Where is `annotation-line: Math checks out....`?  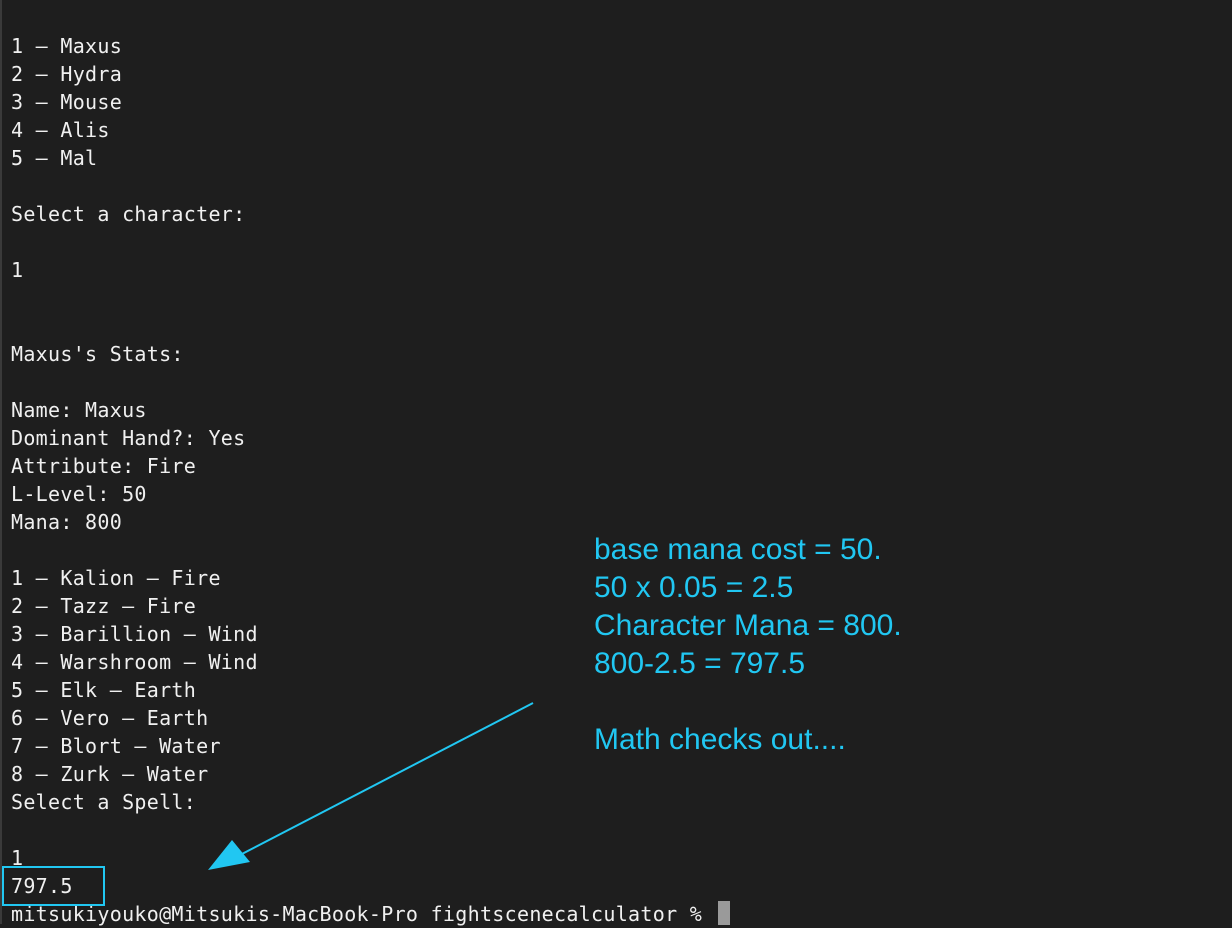
annotation-line: Math checks out.... is located at coordinates (720, 739).